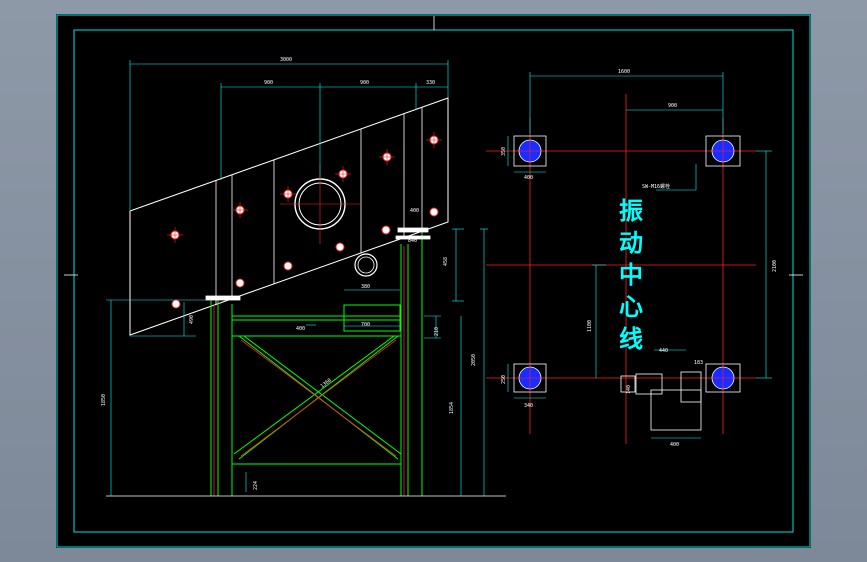 This screenshot has width=867, height=562. What do you see at coordinates (528, 406) in the screenshot?
I see `plan-pad-bot-w: 340` at bounding box center [528, 406].